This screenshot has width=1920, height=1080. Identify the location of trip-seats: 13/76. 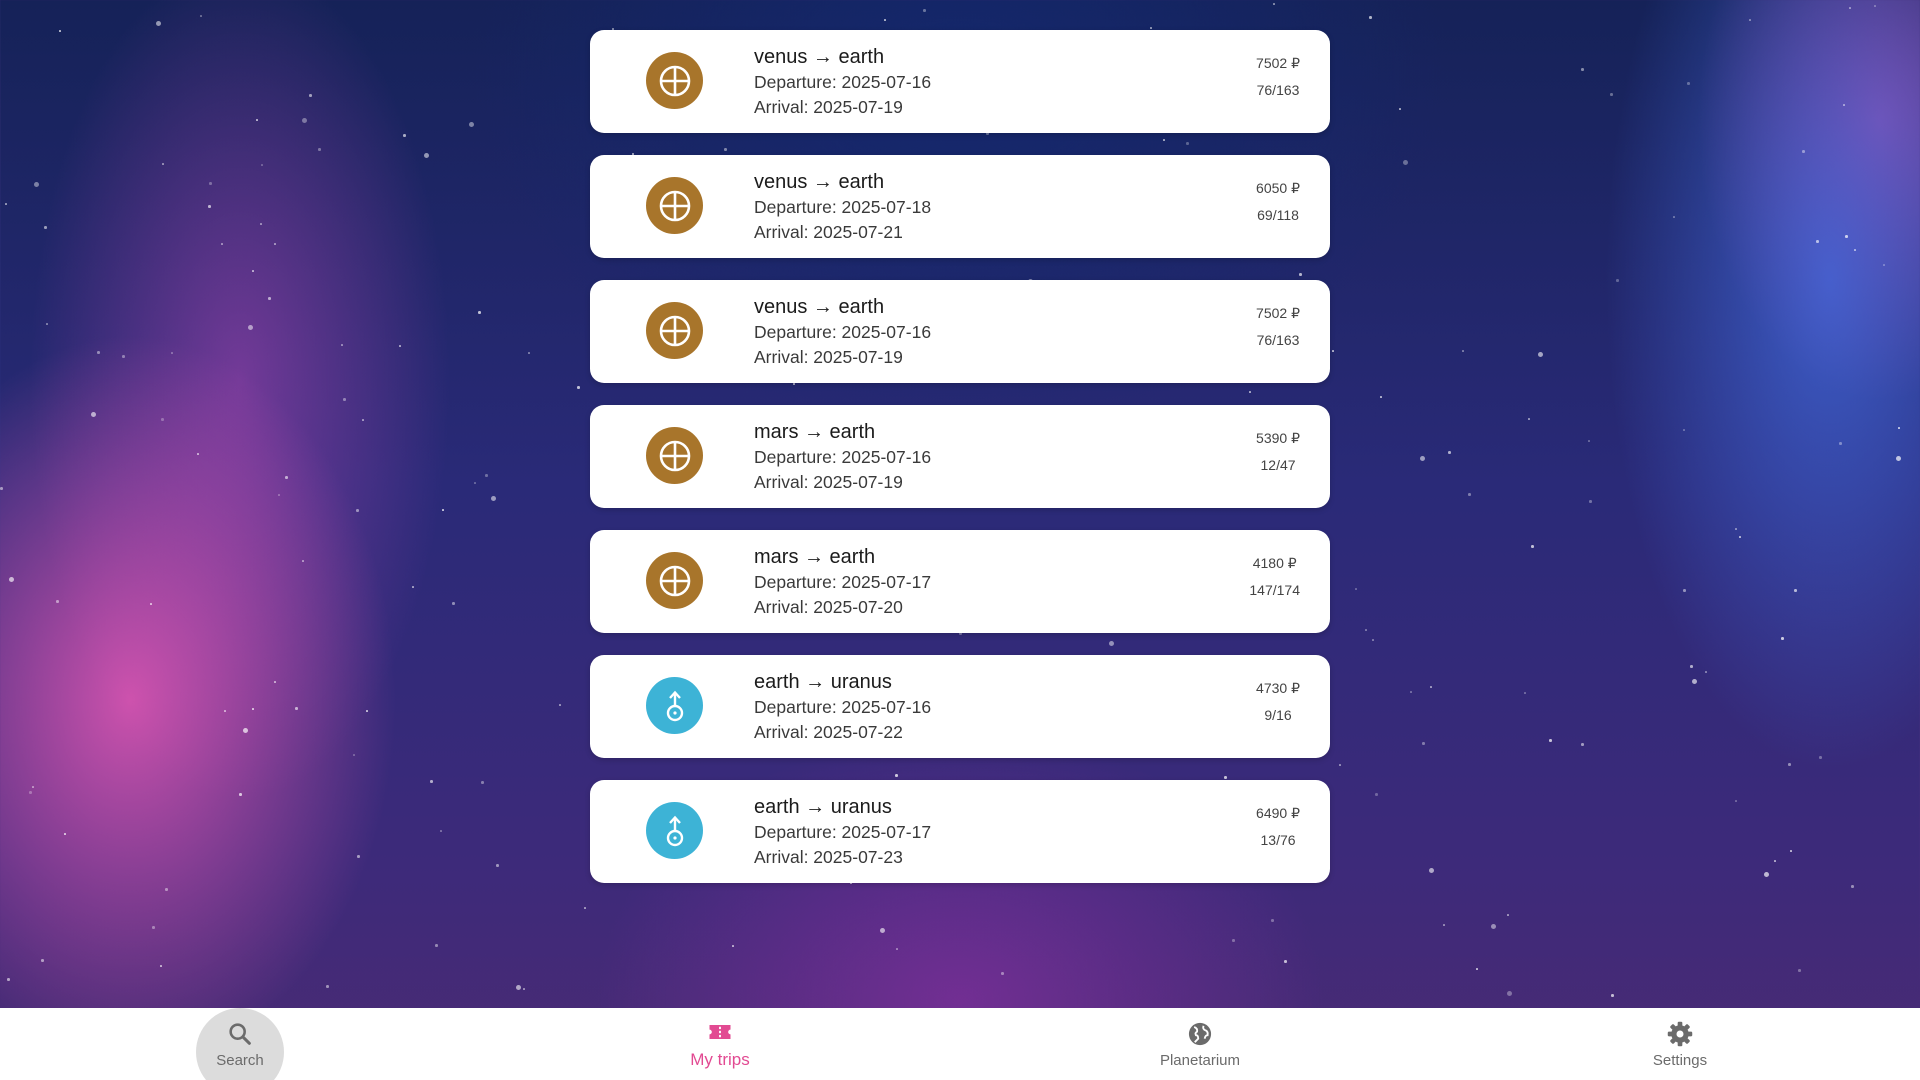
(1278, 840).